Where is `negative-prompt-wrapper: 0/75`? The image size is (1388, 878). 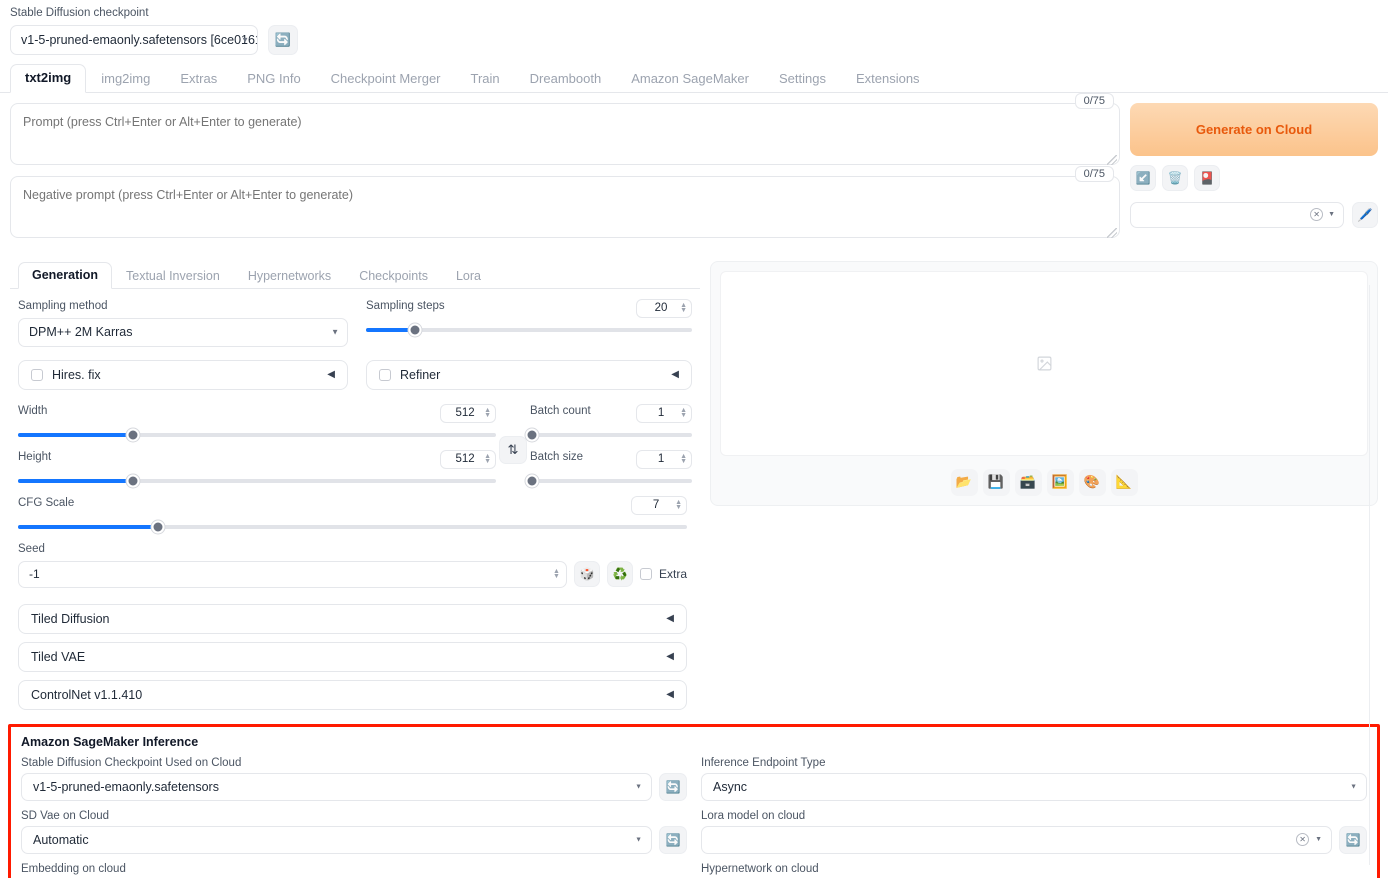 negative-prompt-wrapper: 0/75 is located at coordinates (565, 203).